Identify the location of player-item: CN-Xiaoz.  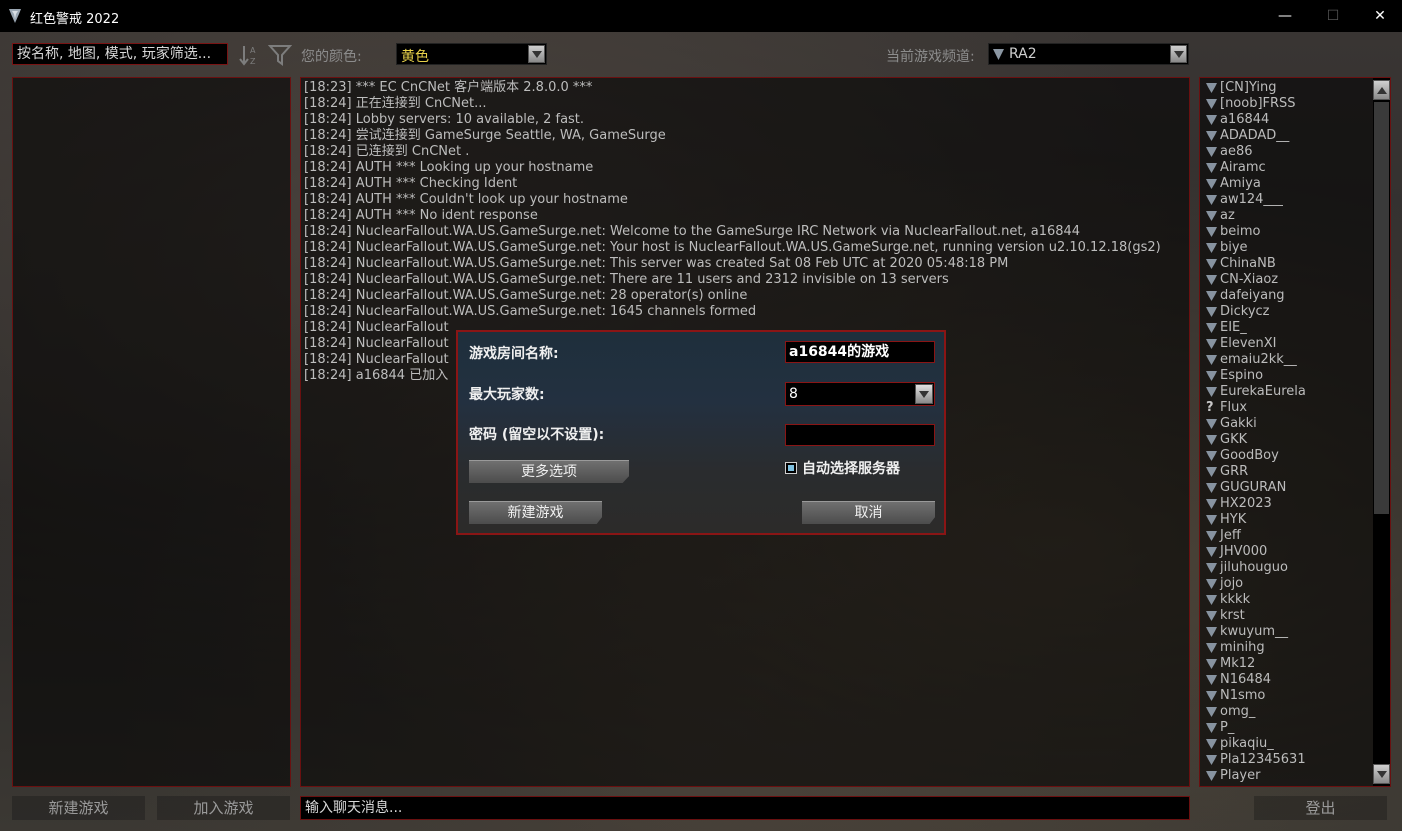
(1288, 280).